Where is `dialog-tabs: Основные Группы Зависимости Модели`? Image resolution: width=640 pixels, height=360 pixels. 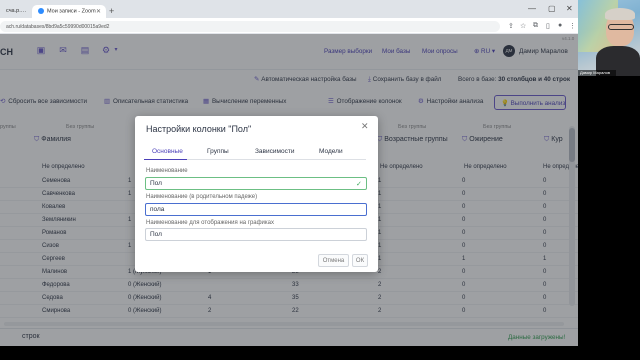
dialog-tabs: Основные Группы Зависимости Модели is located at coordinates (255, 152).